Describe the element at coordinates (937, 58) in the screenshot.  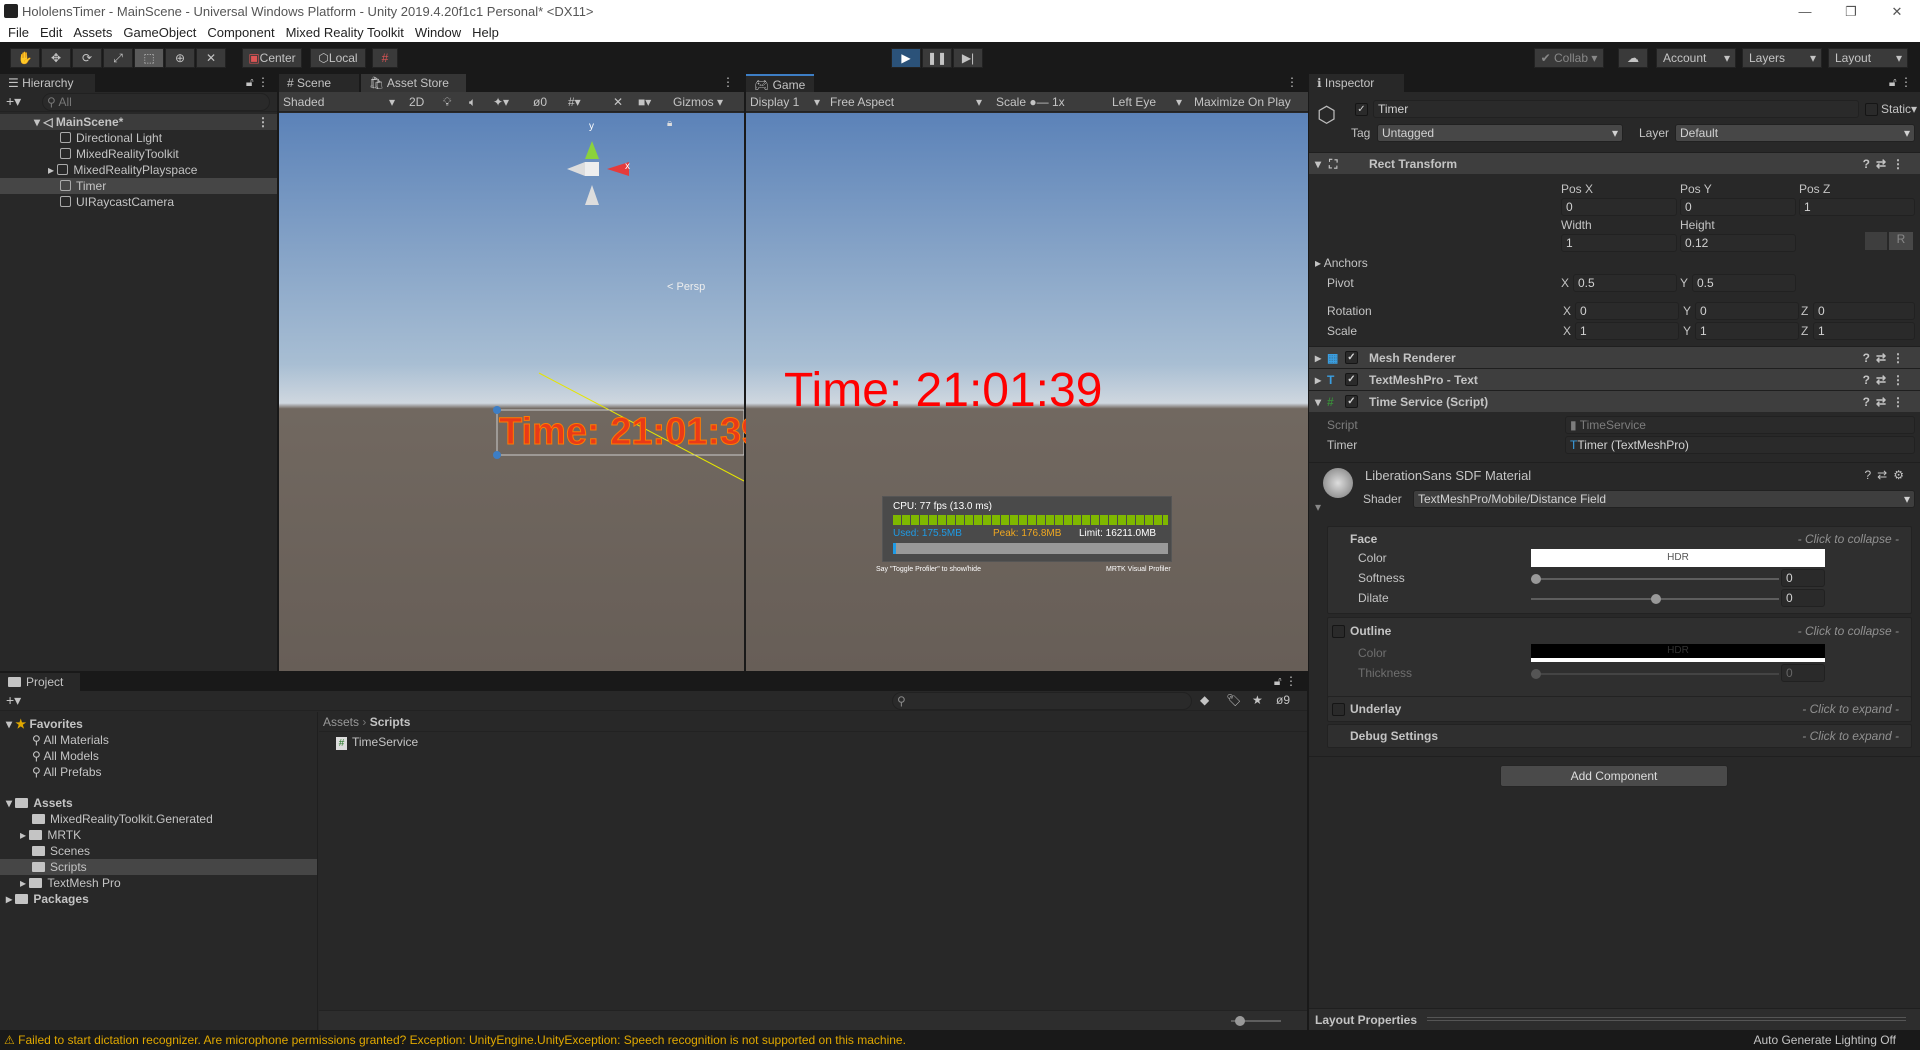
I see `pause-button: ❚❚` at that location.